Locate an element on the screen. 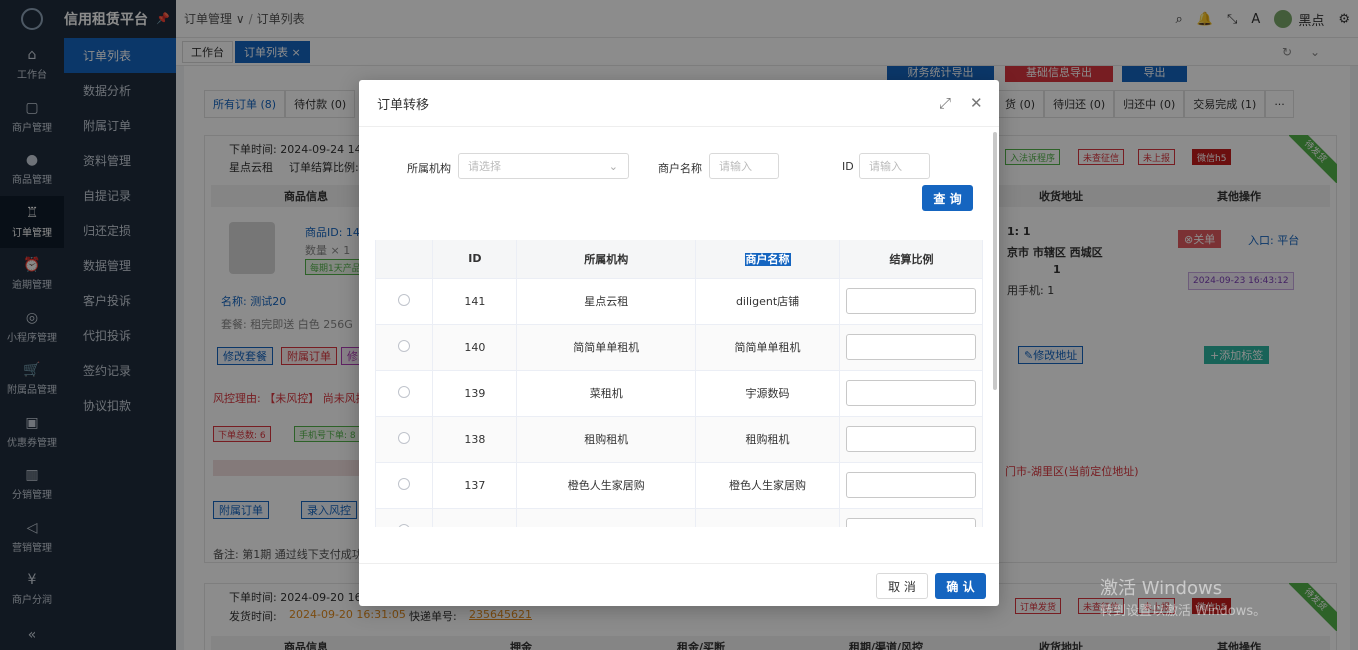  merchant-label: 商户名称 is located at coordinates (680, 168).